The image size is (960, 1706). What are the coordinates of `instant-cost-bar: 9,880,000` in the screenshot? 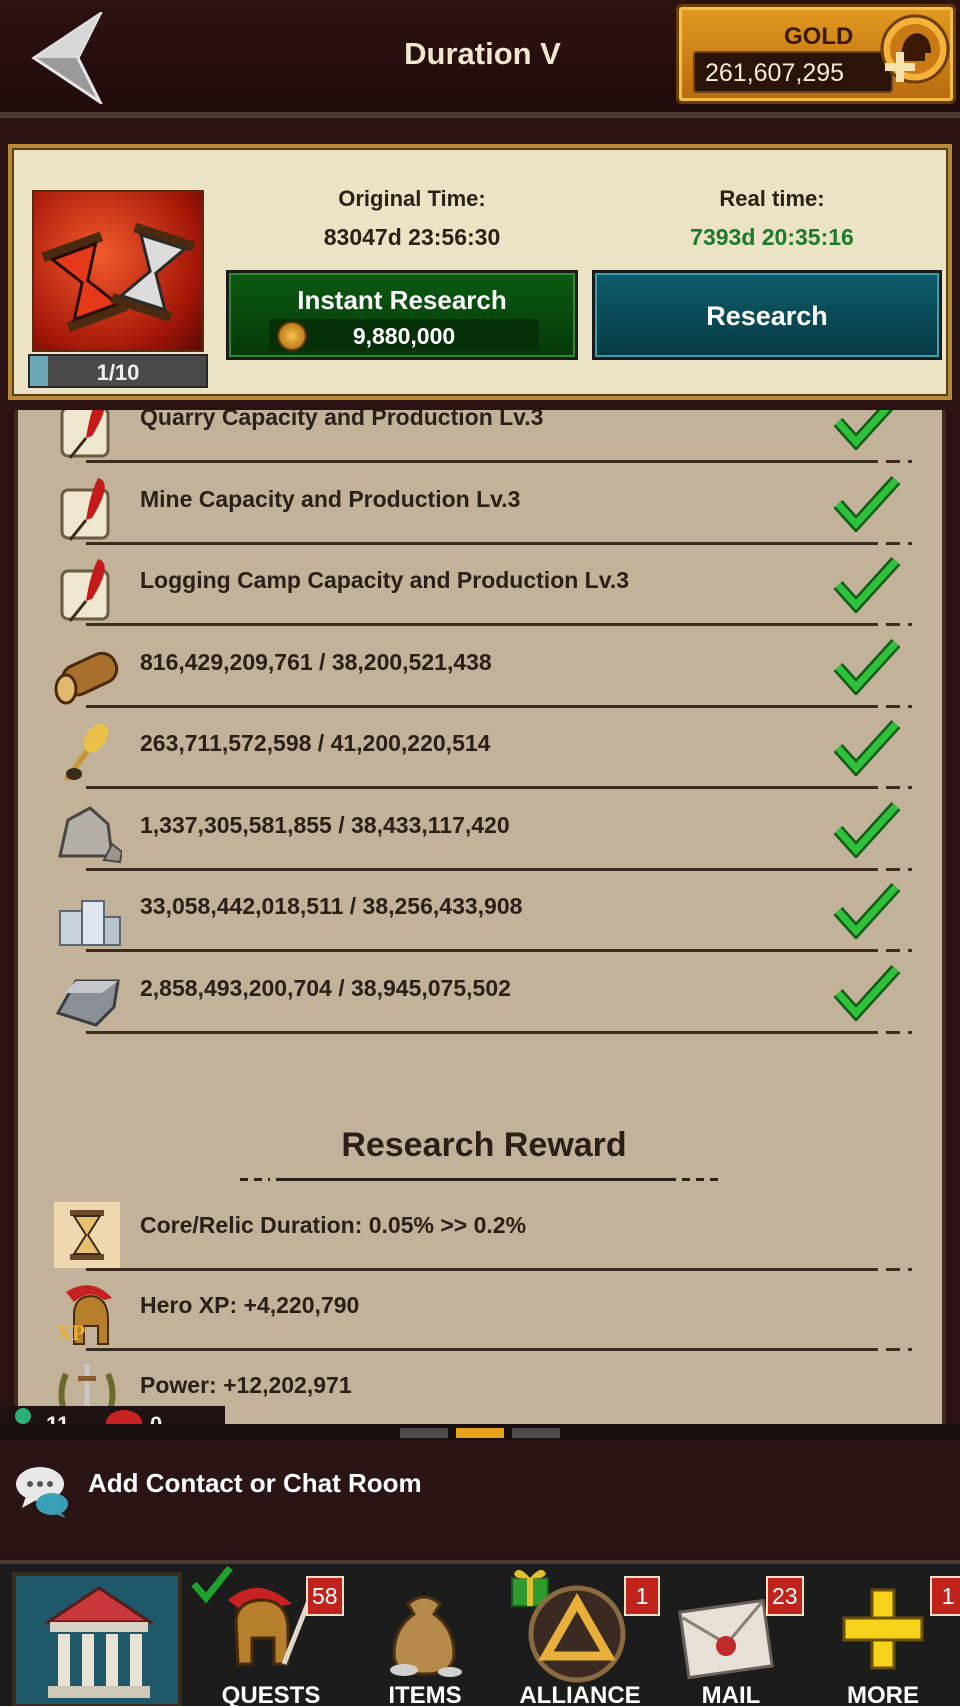 It's located at (404, 335).